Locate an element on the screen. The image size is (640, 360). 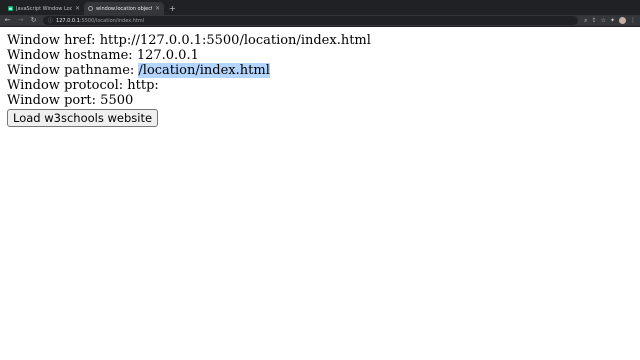
hostname-label: Window hostname: is located at coordinates (72, 55).